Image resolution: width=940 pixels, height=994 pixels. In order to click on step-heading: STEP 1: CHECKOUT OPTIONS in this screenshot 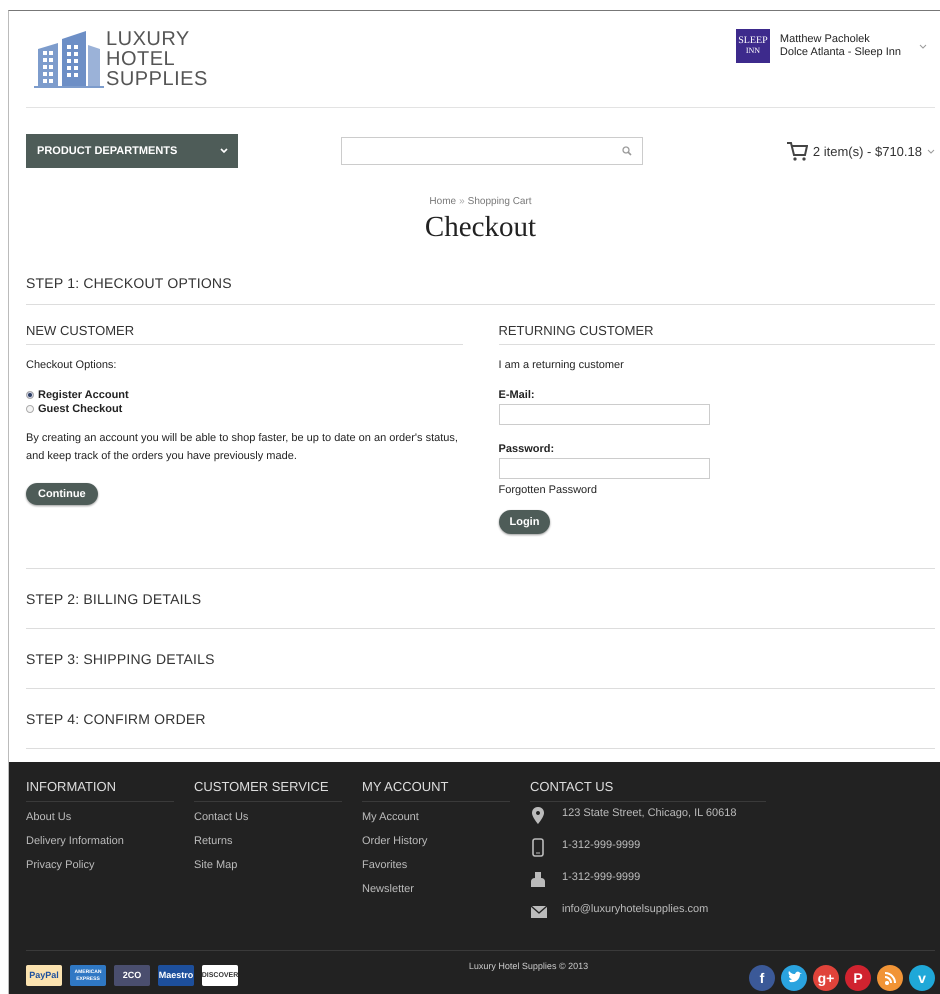, I will do `click(480, 274)`.